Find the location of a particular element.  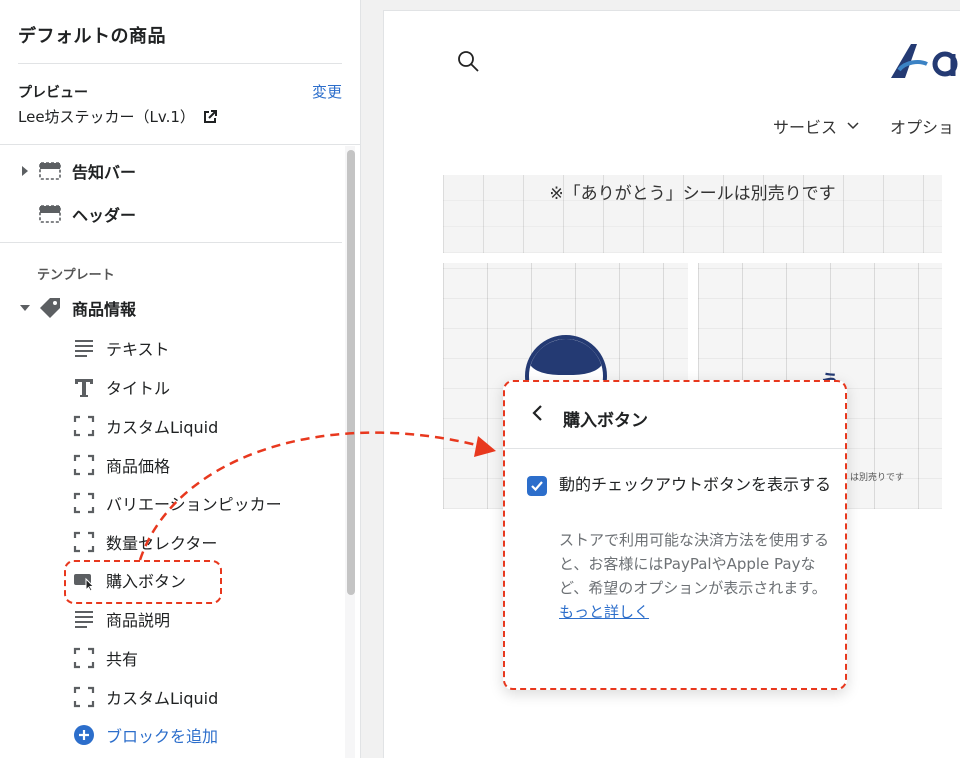

add-block-label: ブロックを追加 is located at coordinates (162, 736).